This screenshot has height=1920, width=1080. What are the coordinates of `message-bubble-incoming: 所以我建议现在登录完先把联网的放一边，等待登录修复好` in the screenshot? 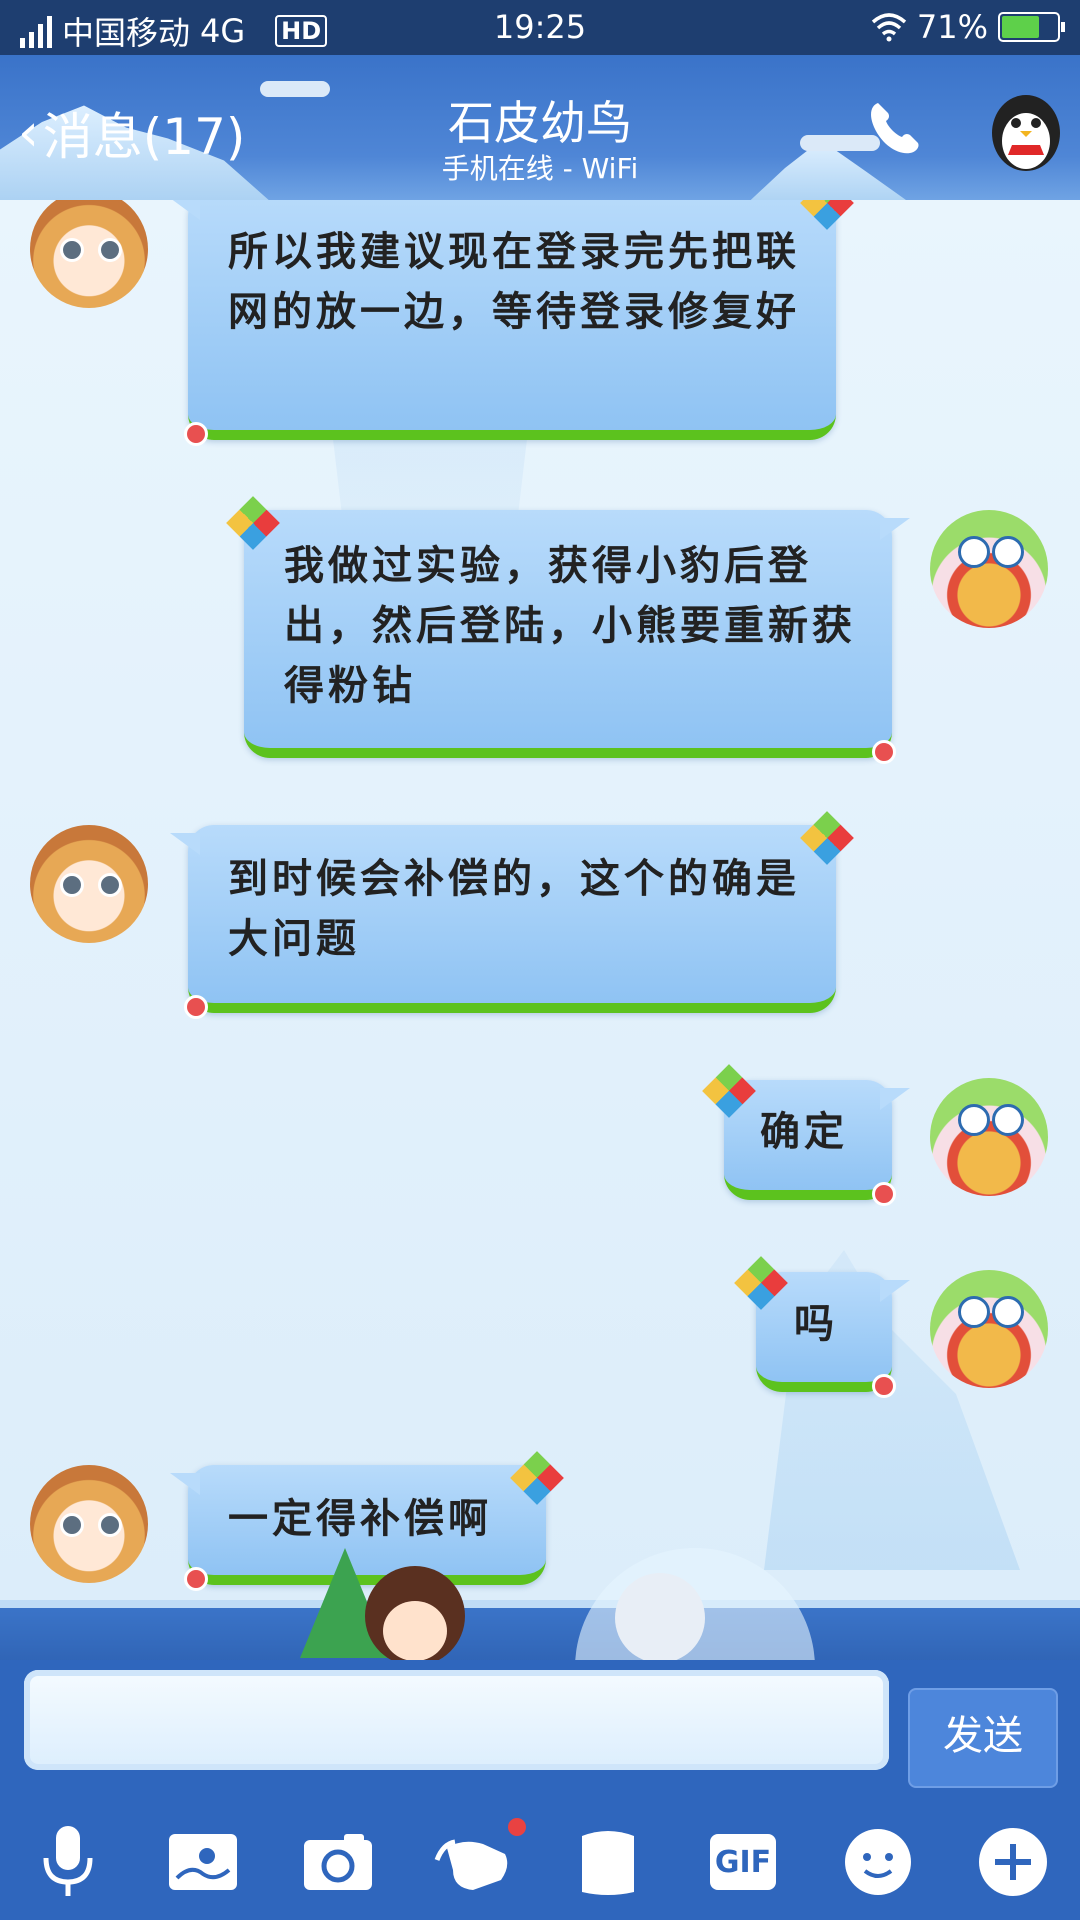 It's located at (519, 323).